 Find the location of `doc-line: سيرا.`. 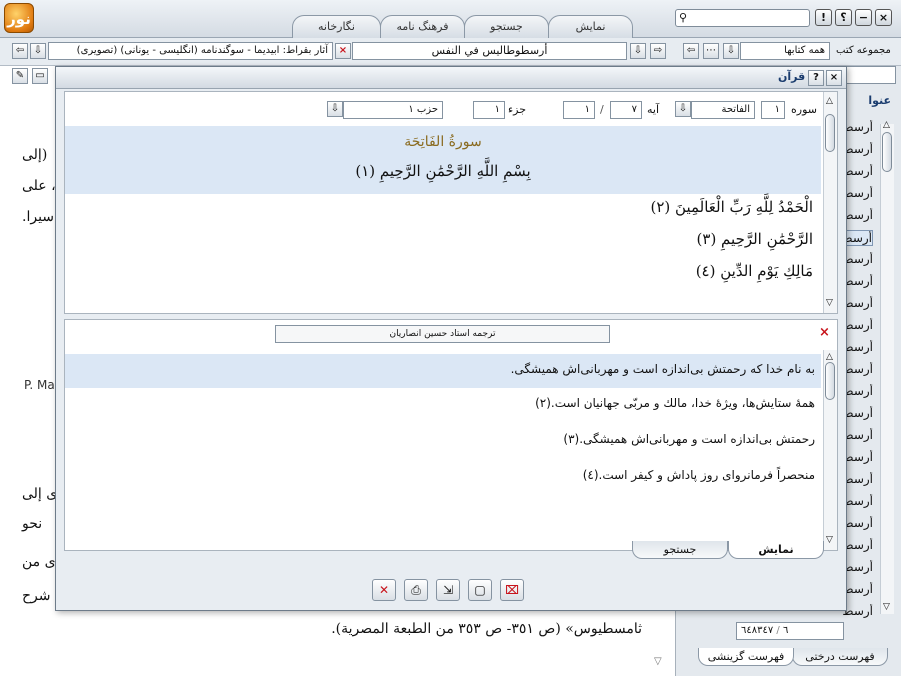

doc-line: سيرا. is located at coordinates (38, 217).